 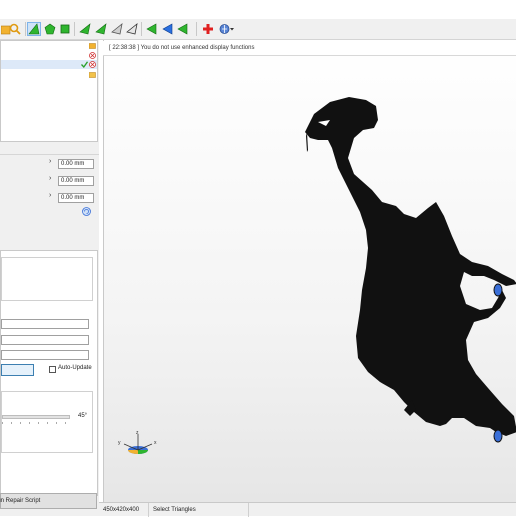 I want to click on globe-dropdown-icon, so click(x=227, y=29).